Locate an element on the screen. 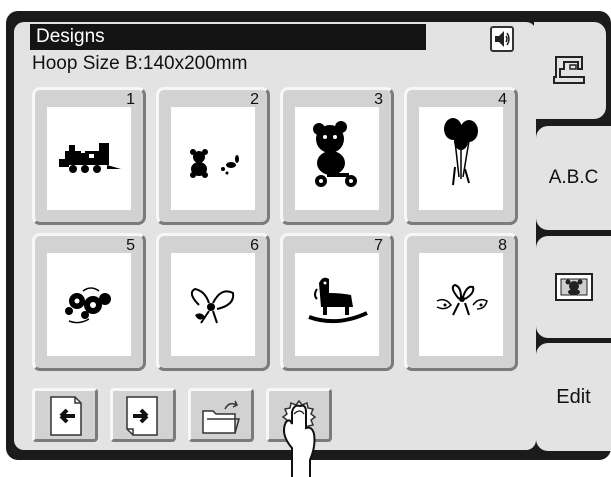  page-title: Designs is located at coordinates (70, 36).